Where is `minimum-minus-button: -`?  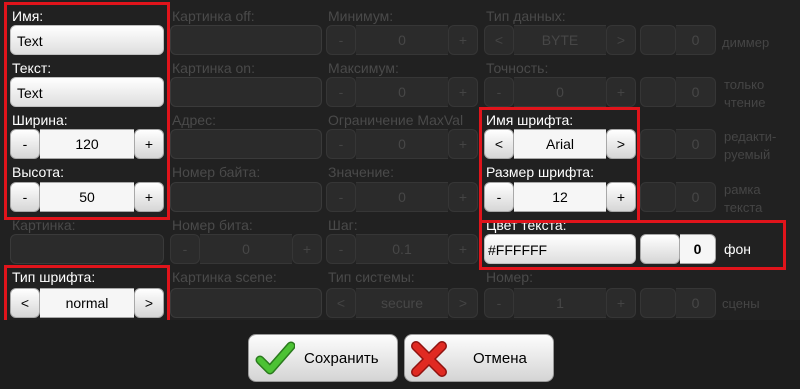
minimum-minus-button: - is located at coordinates (341, 40).